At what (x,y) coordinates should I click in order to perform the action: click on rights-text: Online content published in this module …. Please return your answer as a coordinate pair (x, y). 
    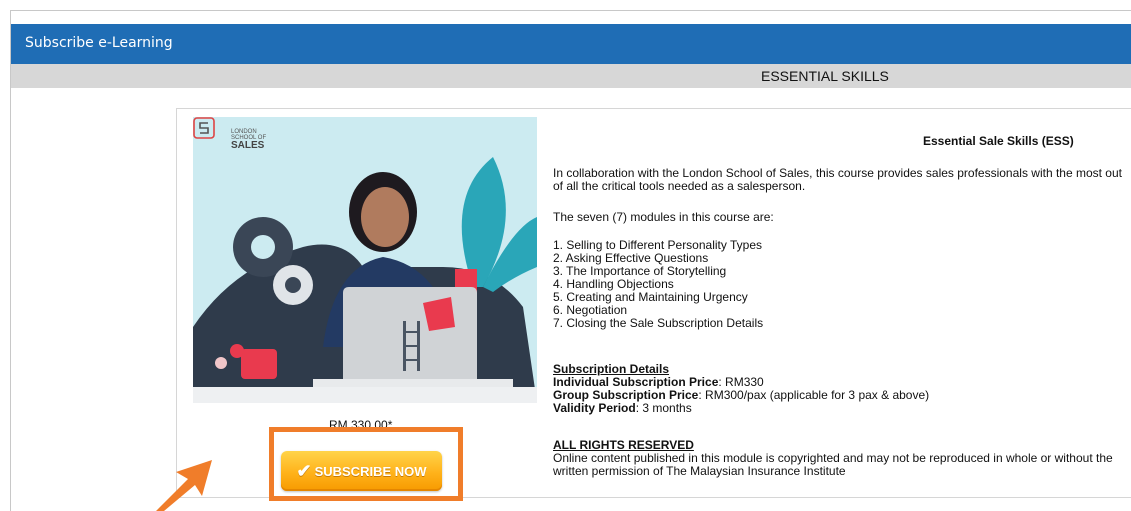
    Looking at the image, I should click on (833, 464).